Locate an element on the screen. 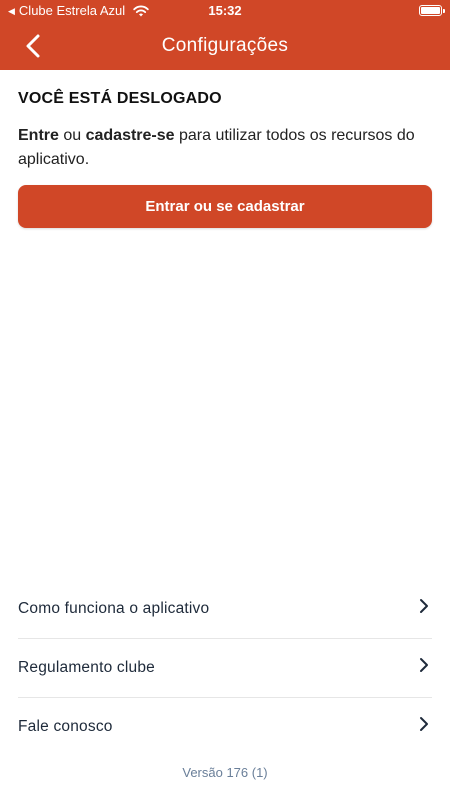  enter-text: Entre is located at coordinates (38, 135).